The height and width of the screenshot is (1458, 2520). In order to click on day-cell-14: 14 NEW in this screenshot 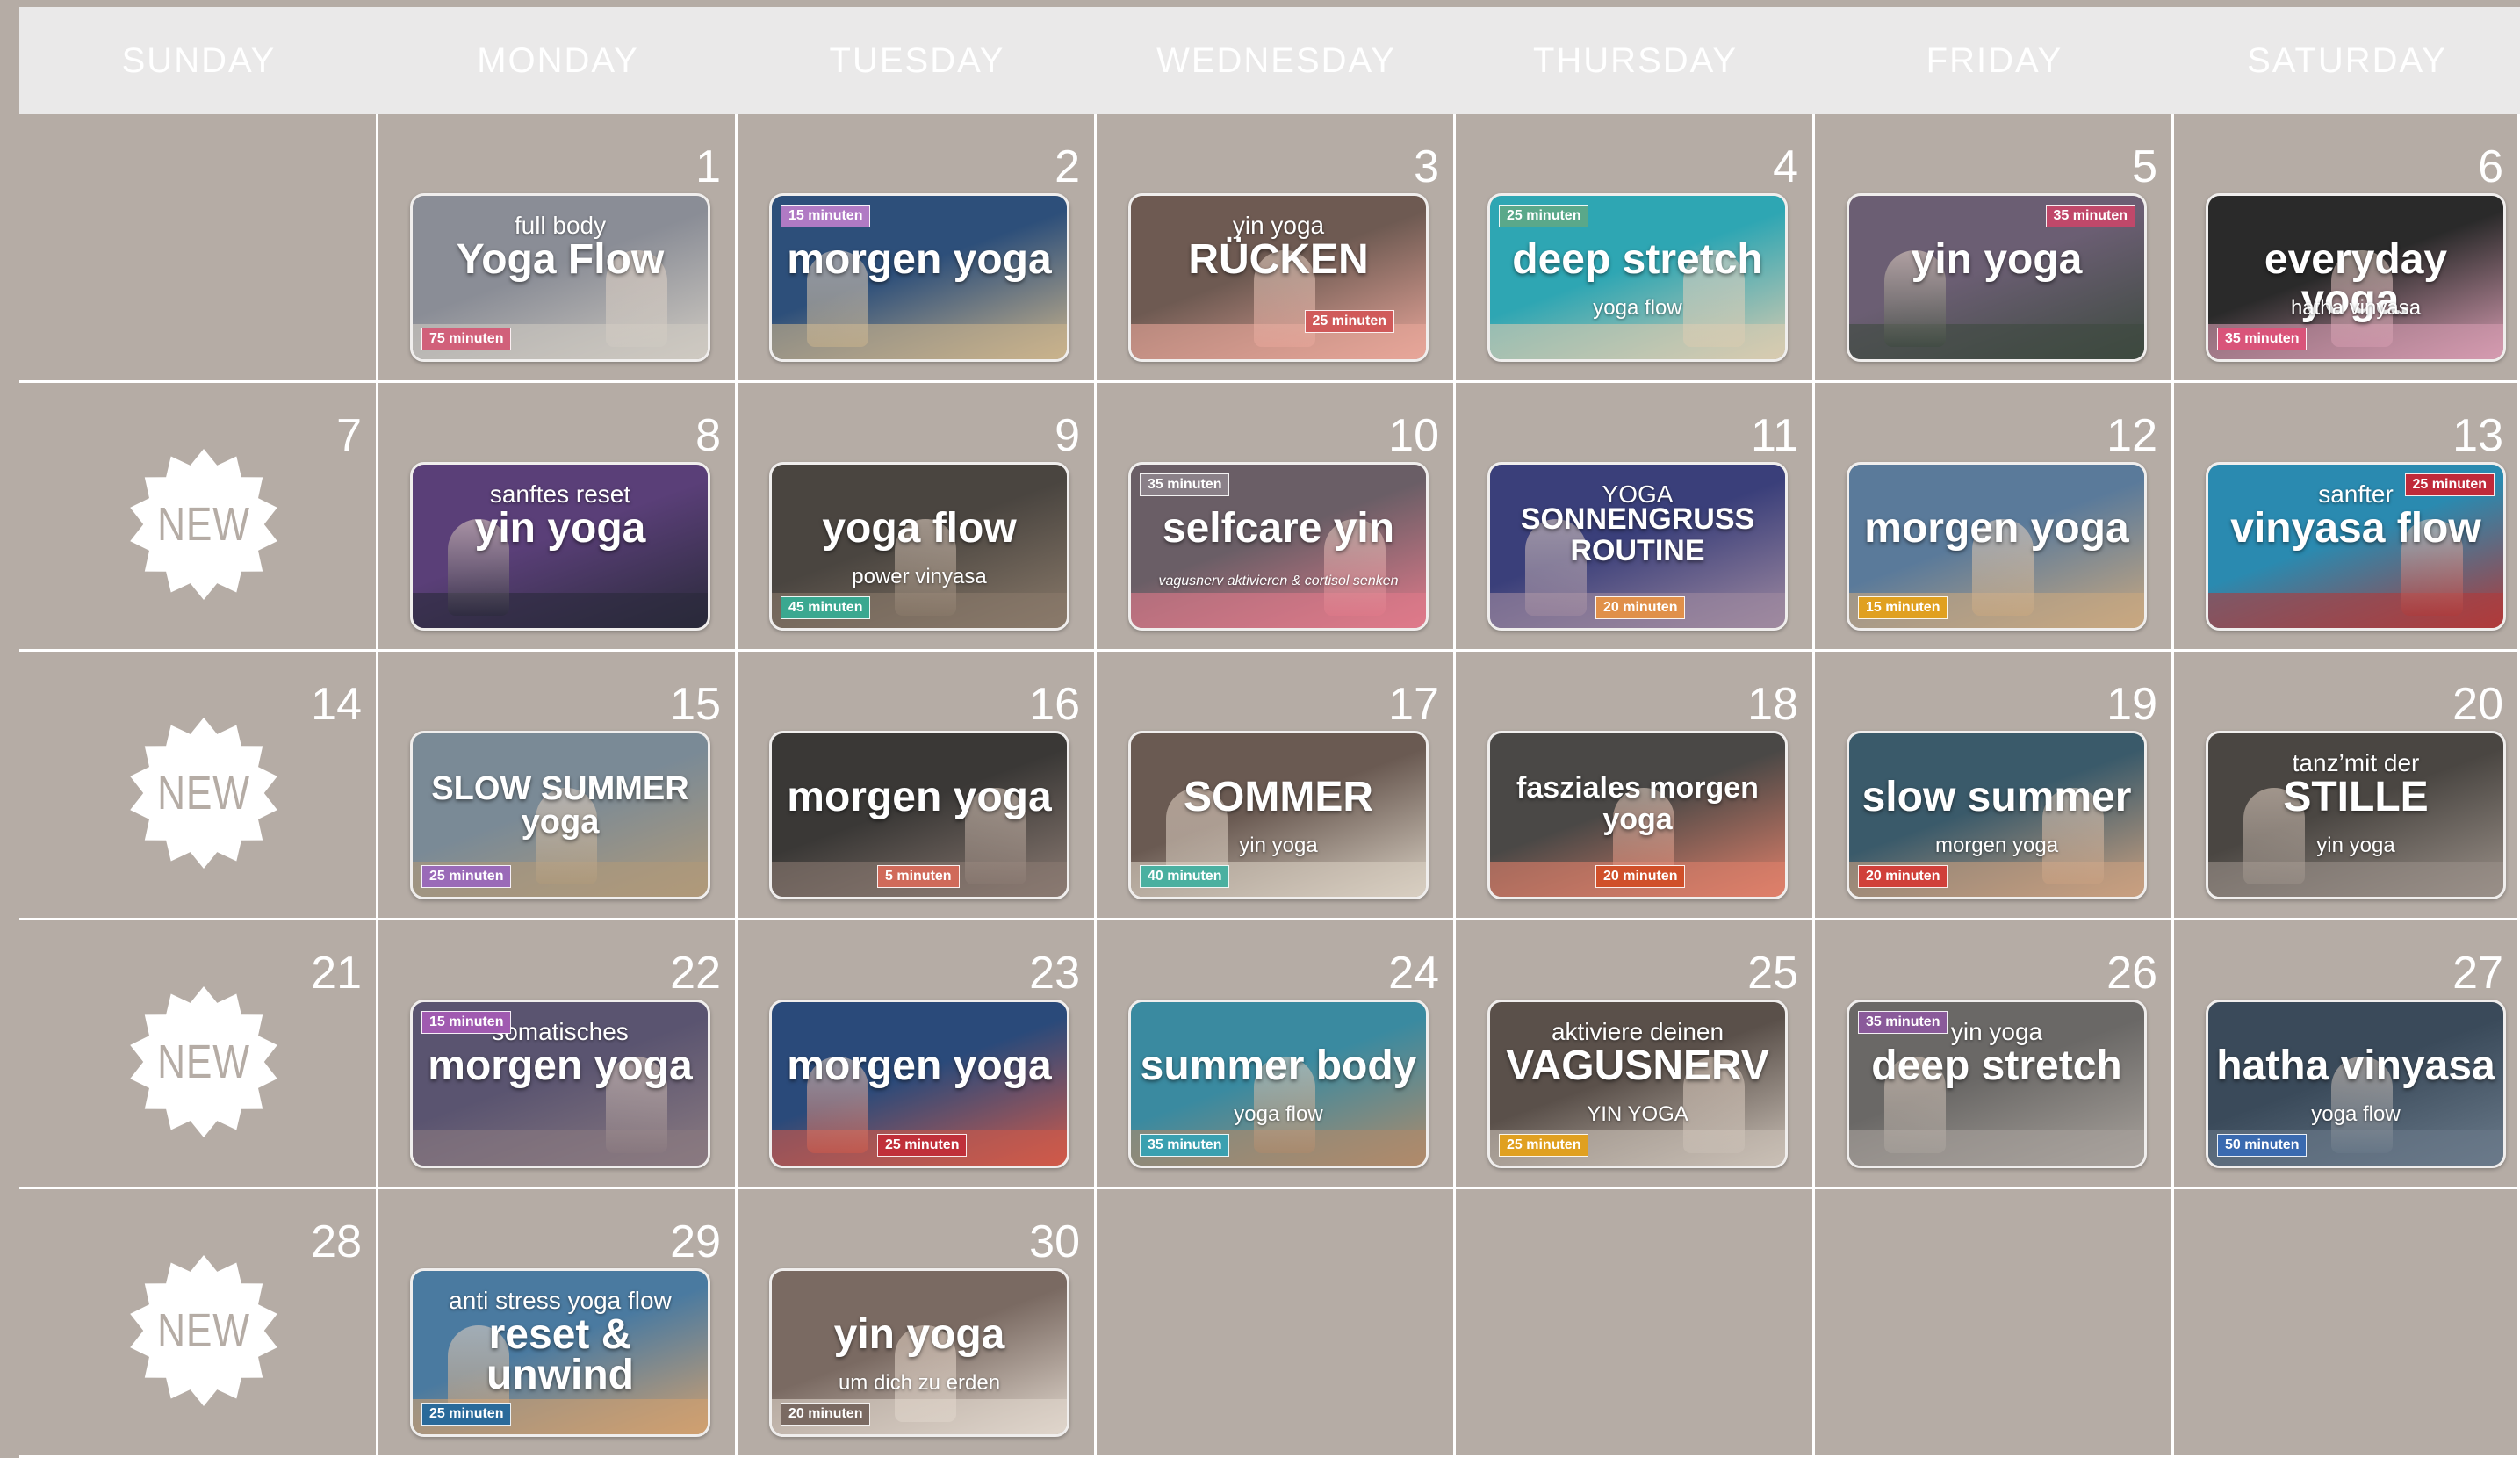, I will do `click(198, 786)`.